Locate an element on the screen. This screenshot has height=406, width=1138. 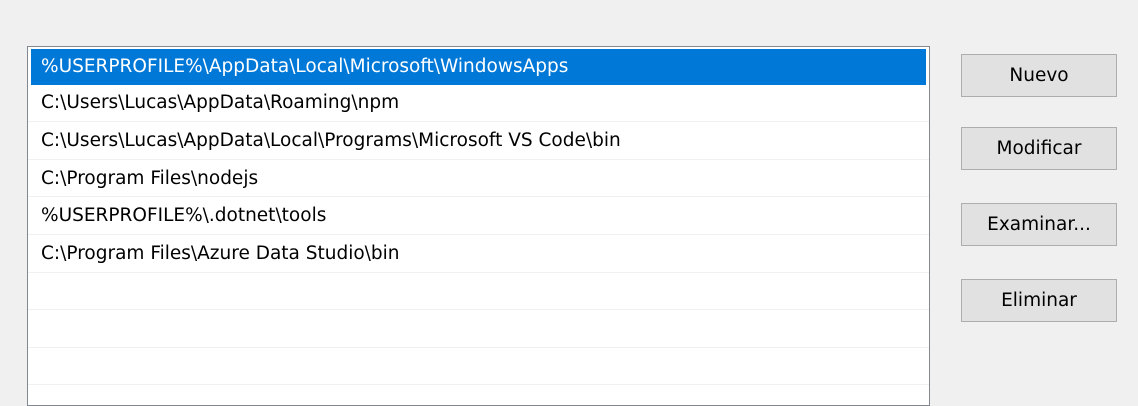
path-entry: C:\Program Files\Azure Data Studio\bin is located at coordinates (478, 254).